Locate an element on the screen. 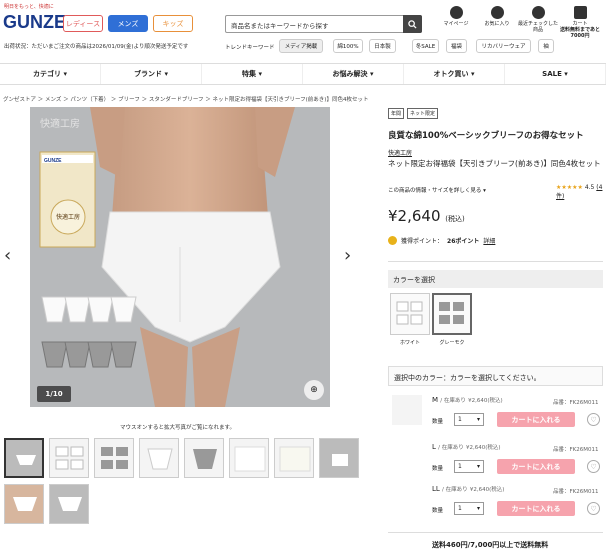 The image size is (606, 551). search-icon is located at coordinates (412, 24).